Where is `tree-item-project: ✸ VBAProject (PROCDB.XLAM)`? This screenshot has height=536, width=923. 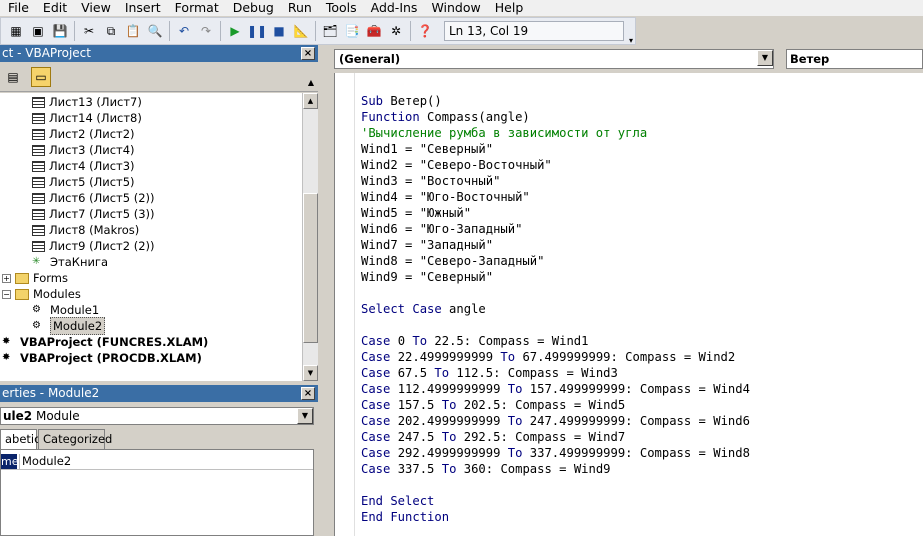 tree-item-project: ✸ VBAProject (PROCDB.XLAM) is located at coordinates (102, 358).